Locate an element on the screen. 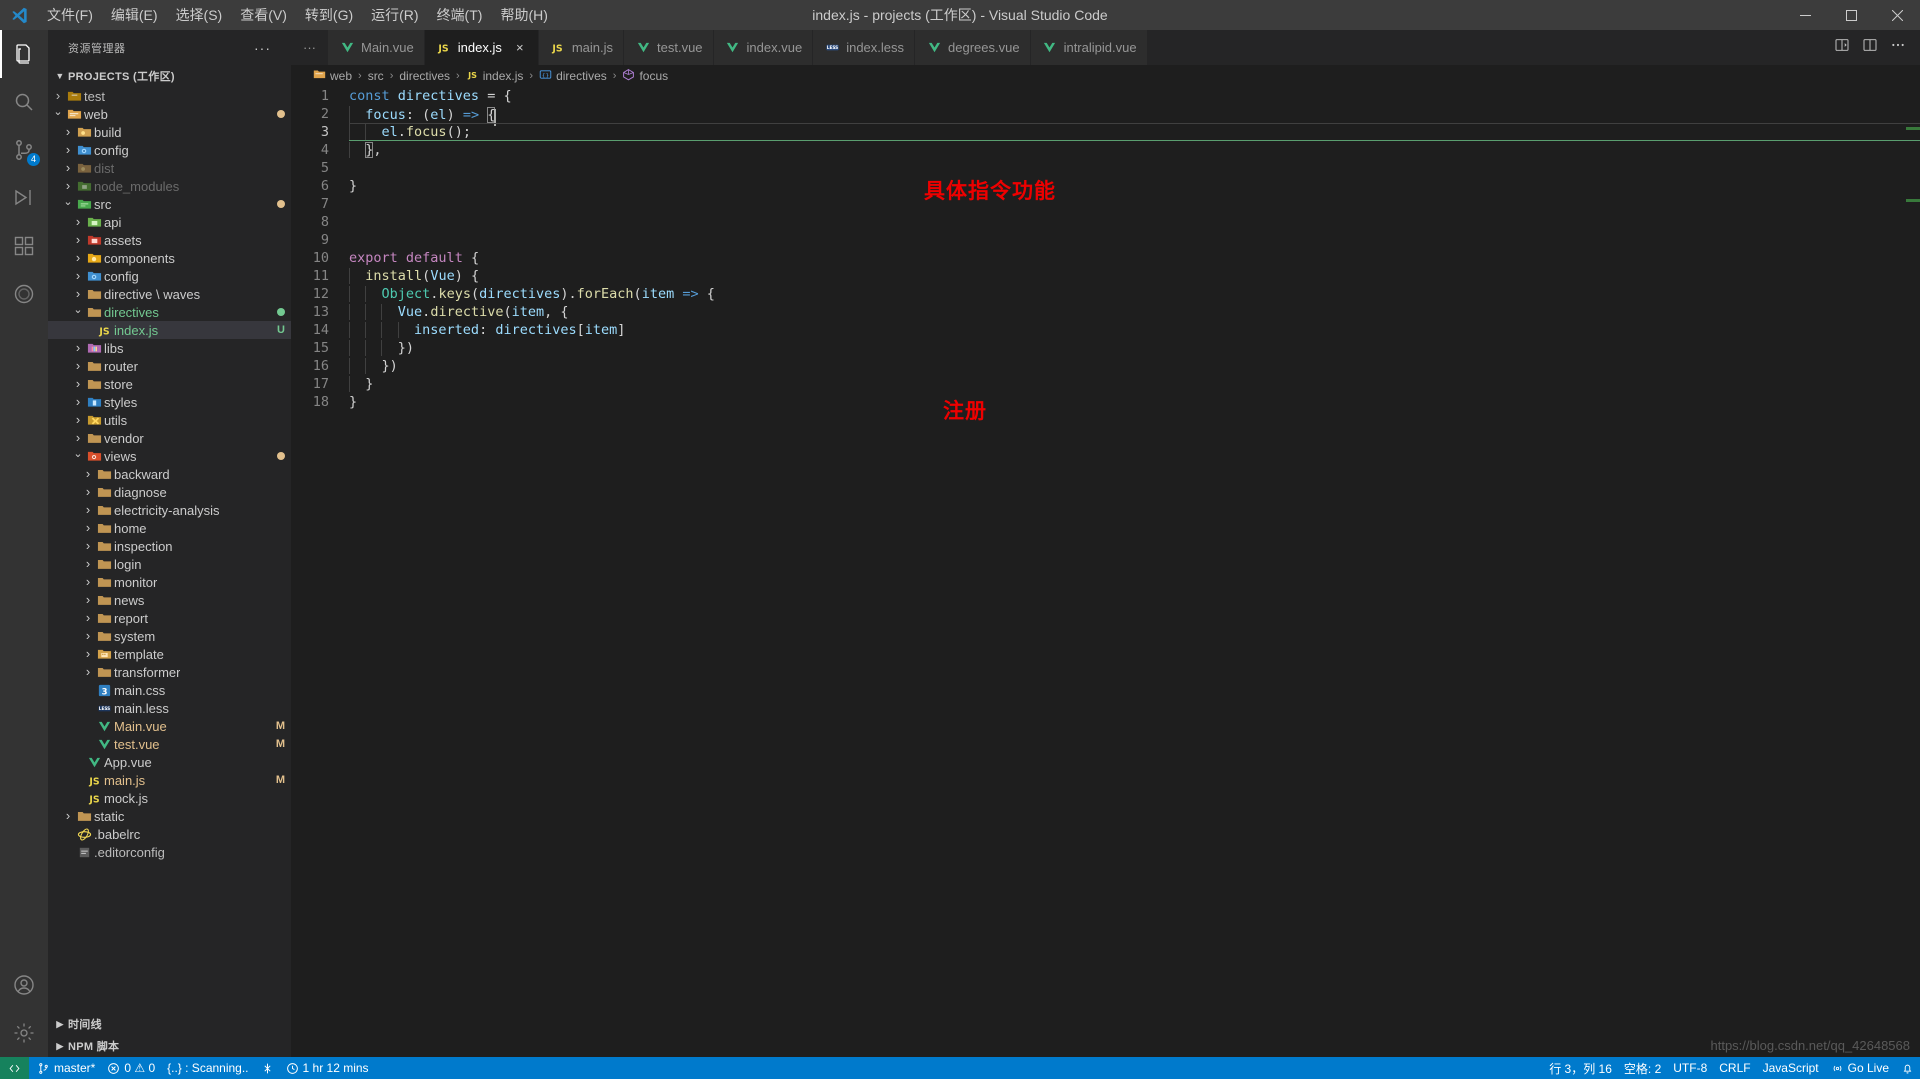 This screenshot has height=1079, width=1920. go-live-status: Go Live is located at coordinates (1860, 1068).